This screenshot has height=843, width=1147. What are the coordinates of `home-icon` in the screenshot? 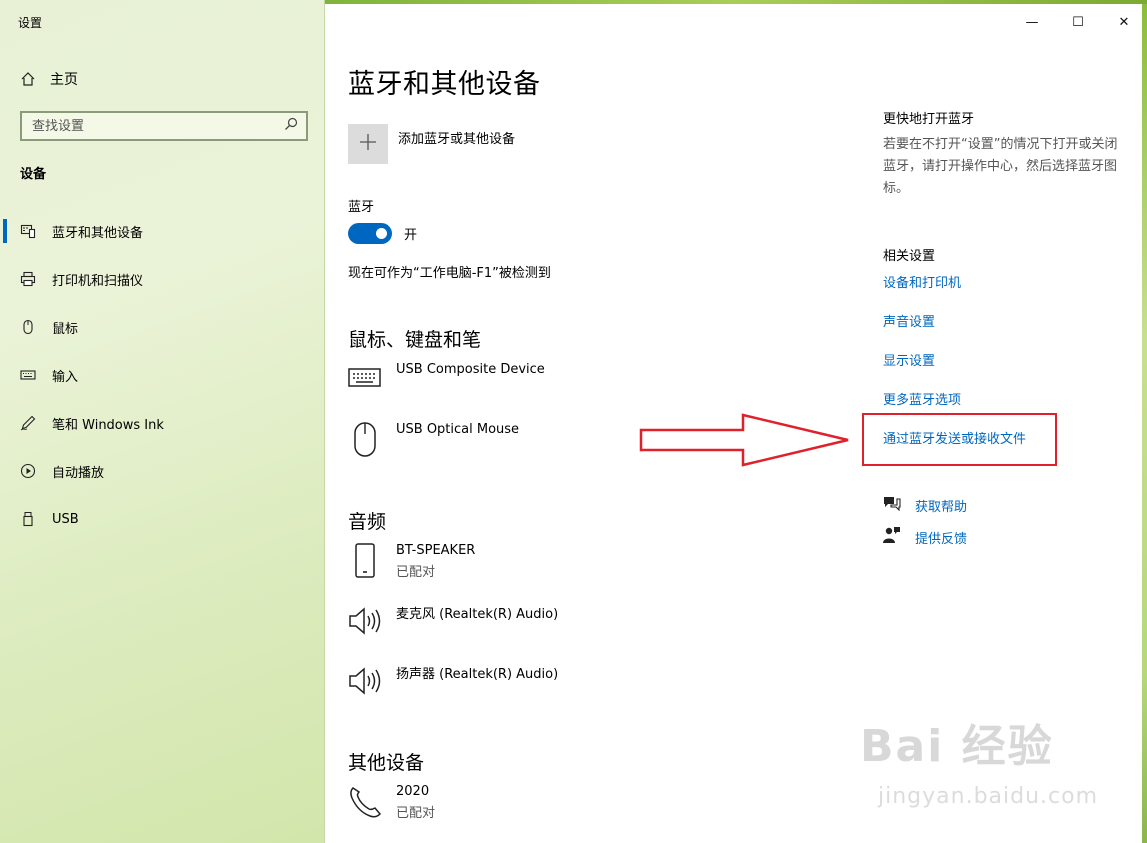 It's located at (28, 79).